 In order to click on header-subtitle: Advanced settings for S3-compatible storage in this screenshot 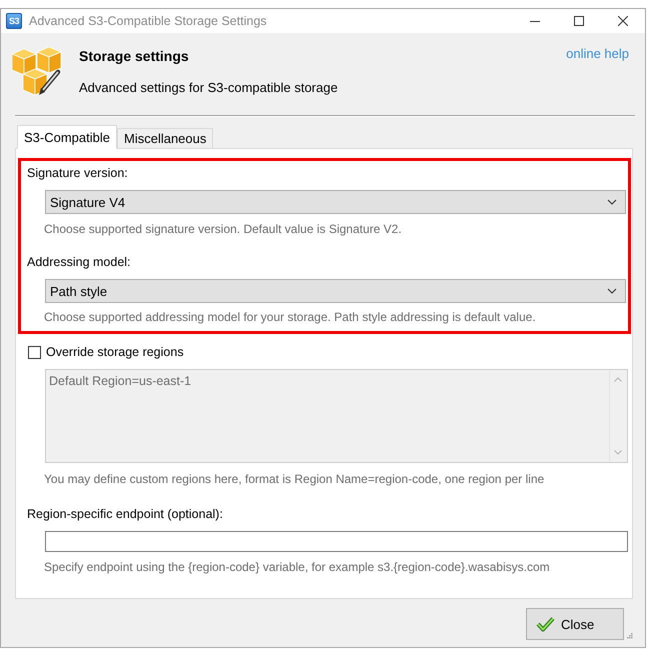, I will do `click(208, 88)`.